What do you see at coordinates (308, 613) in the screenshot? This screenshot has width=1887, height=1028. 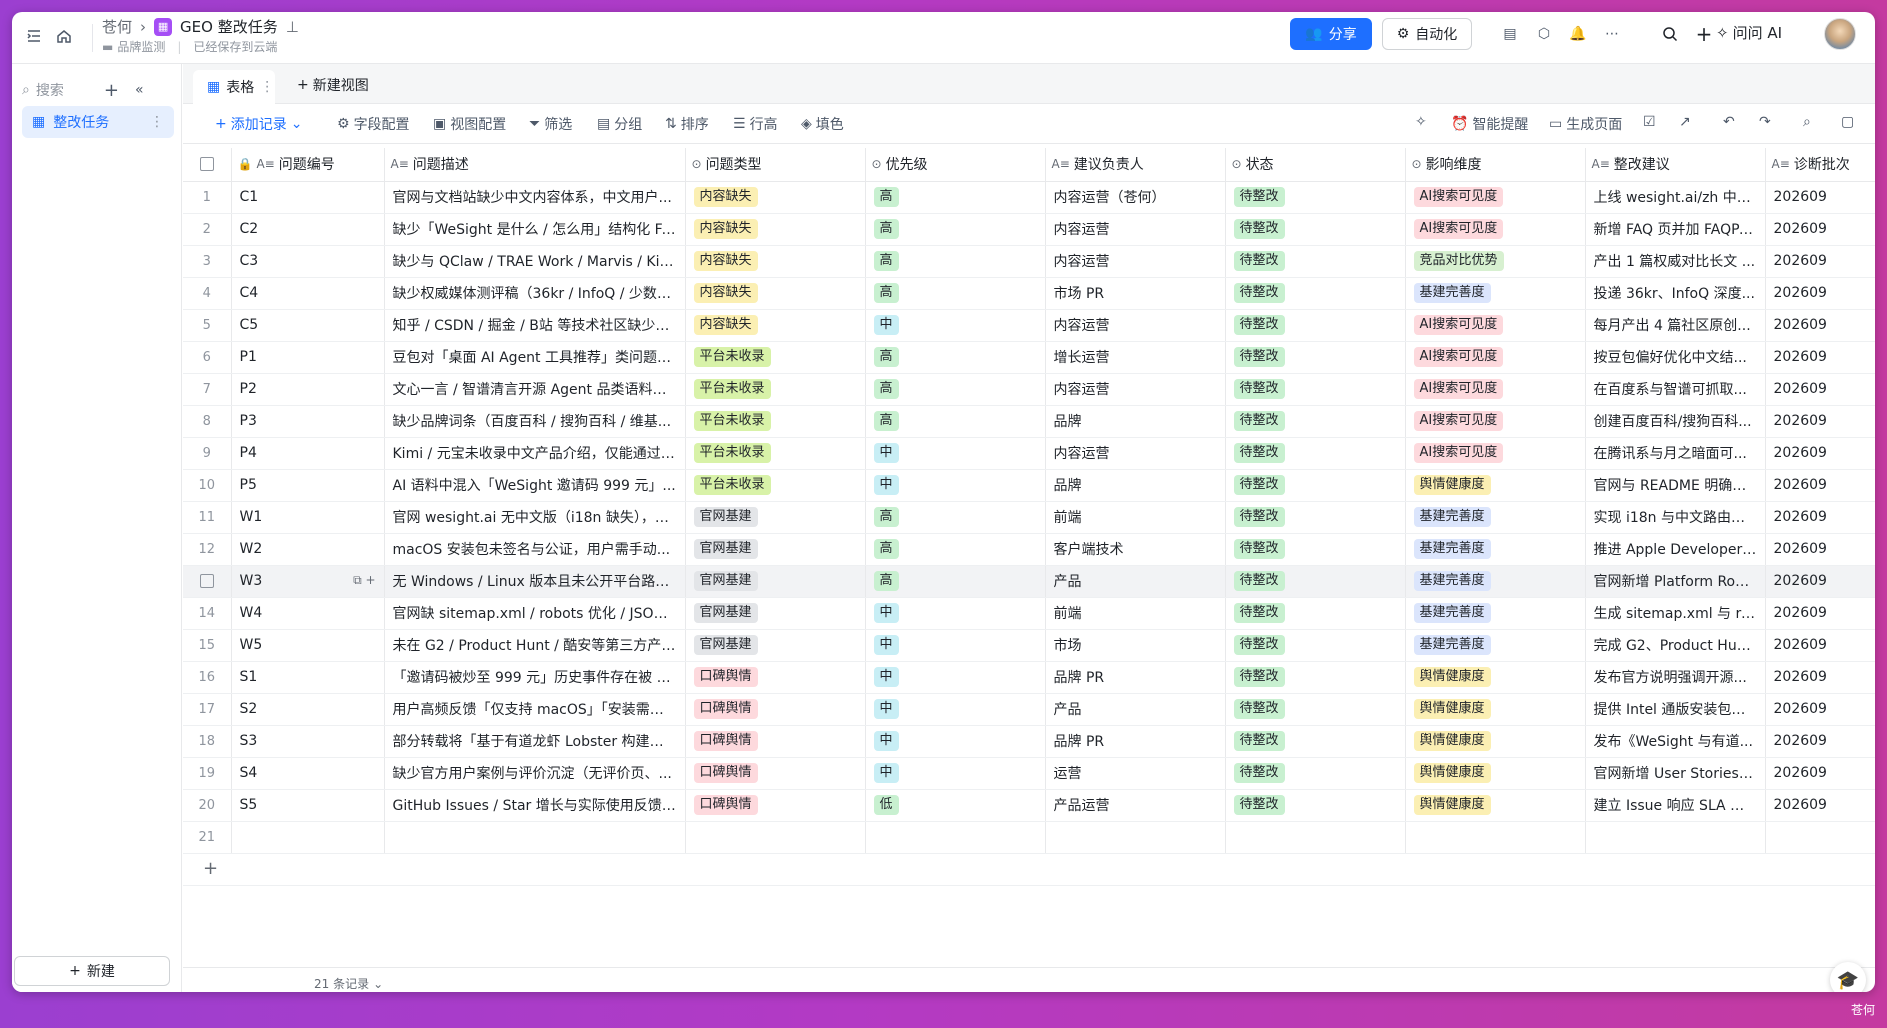 I see `cell-id: W4` at bounding box center [308, 613].